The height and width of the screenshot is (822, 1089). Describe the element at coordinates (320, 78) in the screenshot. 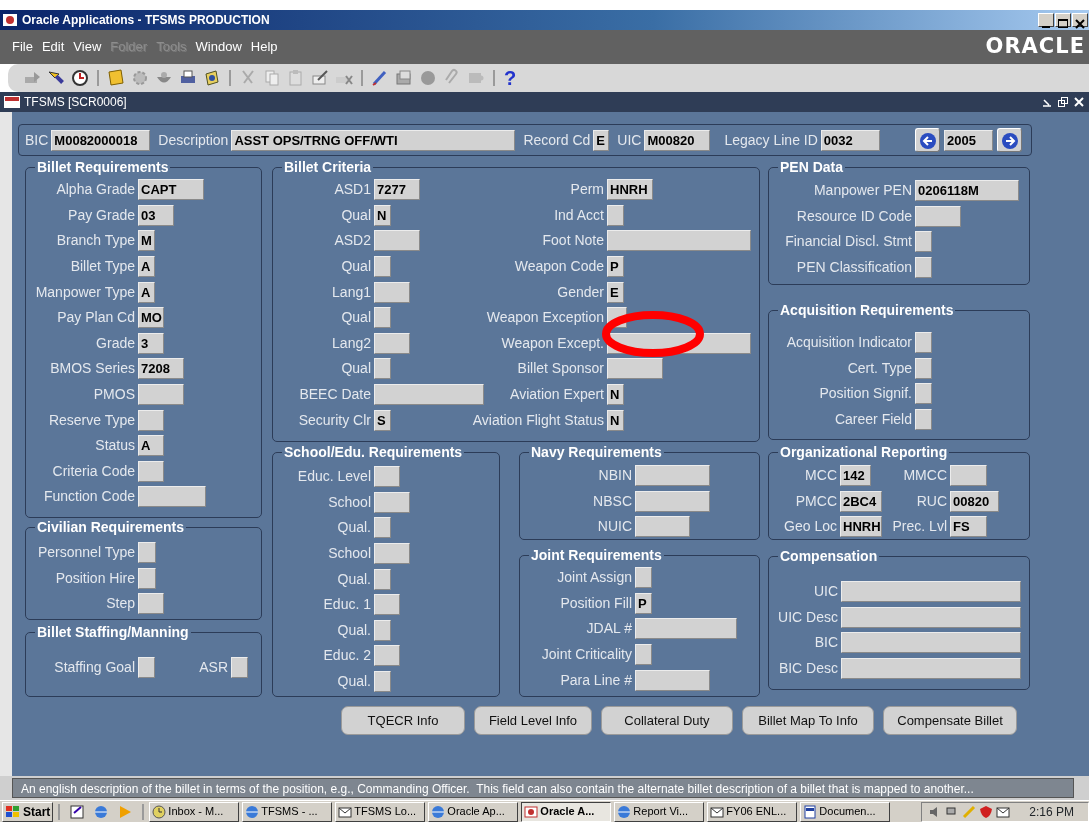

I see `edit-icon` at that location.